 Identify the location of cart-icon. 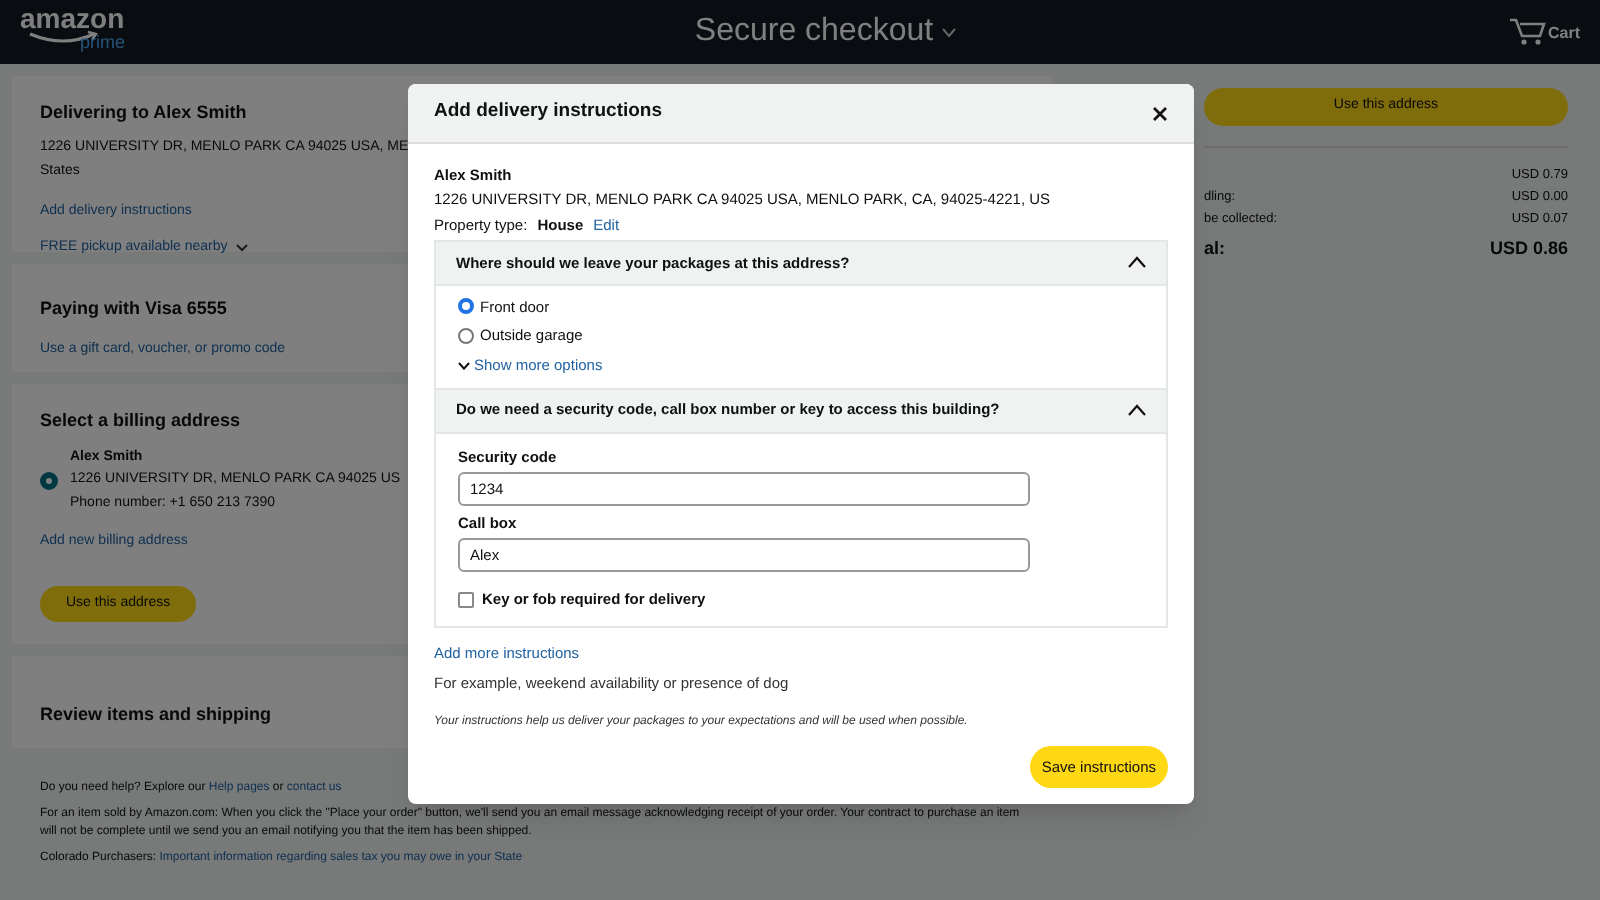
(1527, 32).